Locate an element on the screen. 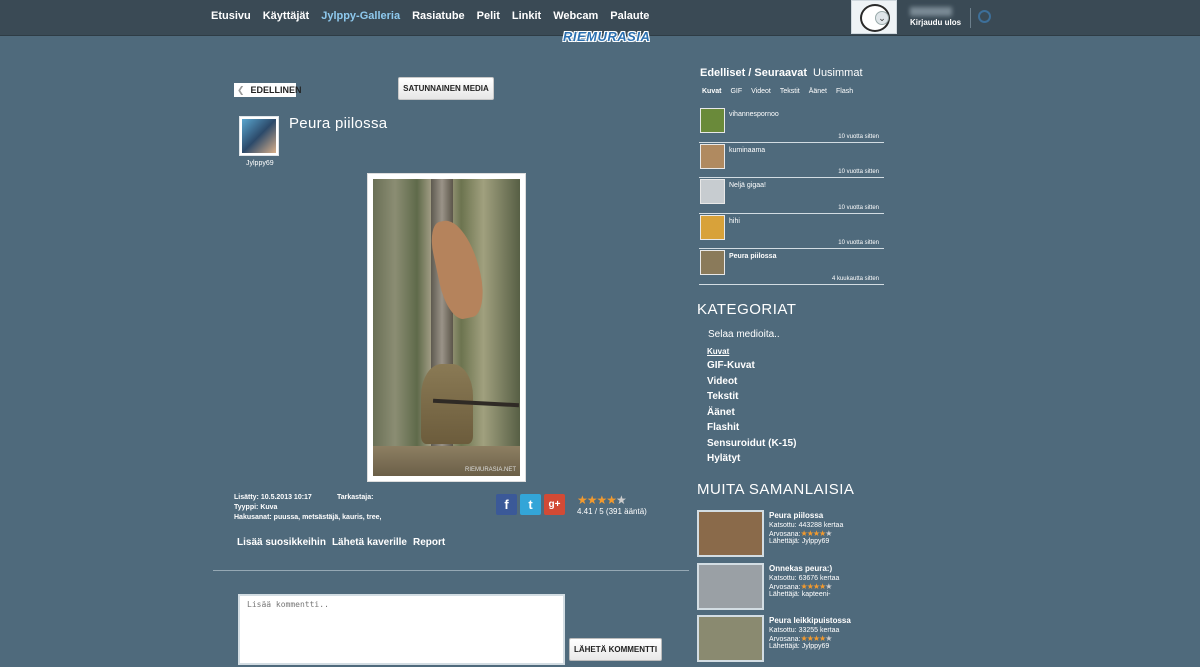  site-logo: RIEMURASIA is located at coordinates (606, 36).